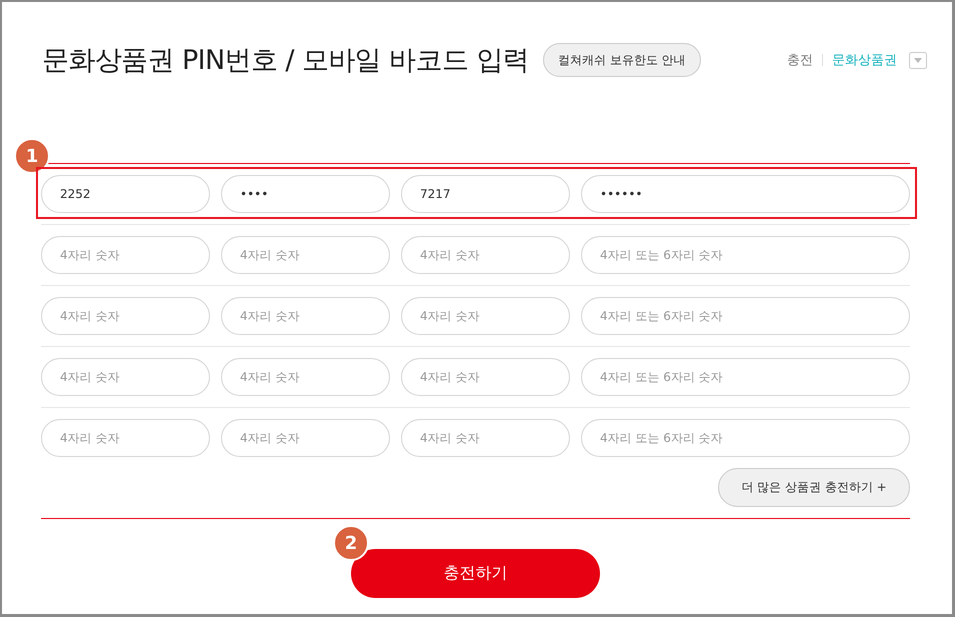  Describe the element at coordinates (305, 194) in the screenshot. I see `pin-field: ••••` at that location.